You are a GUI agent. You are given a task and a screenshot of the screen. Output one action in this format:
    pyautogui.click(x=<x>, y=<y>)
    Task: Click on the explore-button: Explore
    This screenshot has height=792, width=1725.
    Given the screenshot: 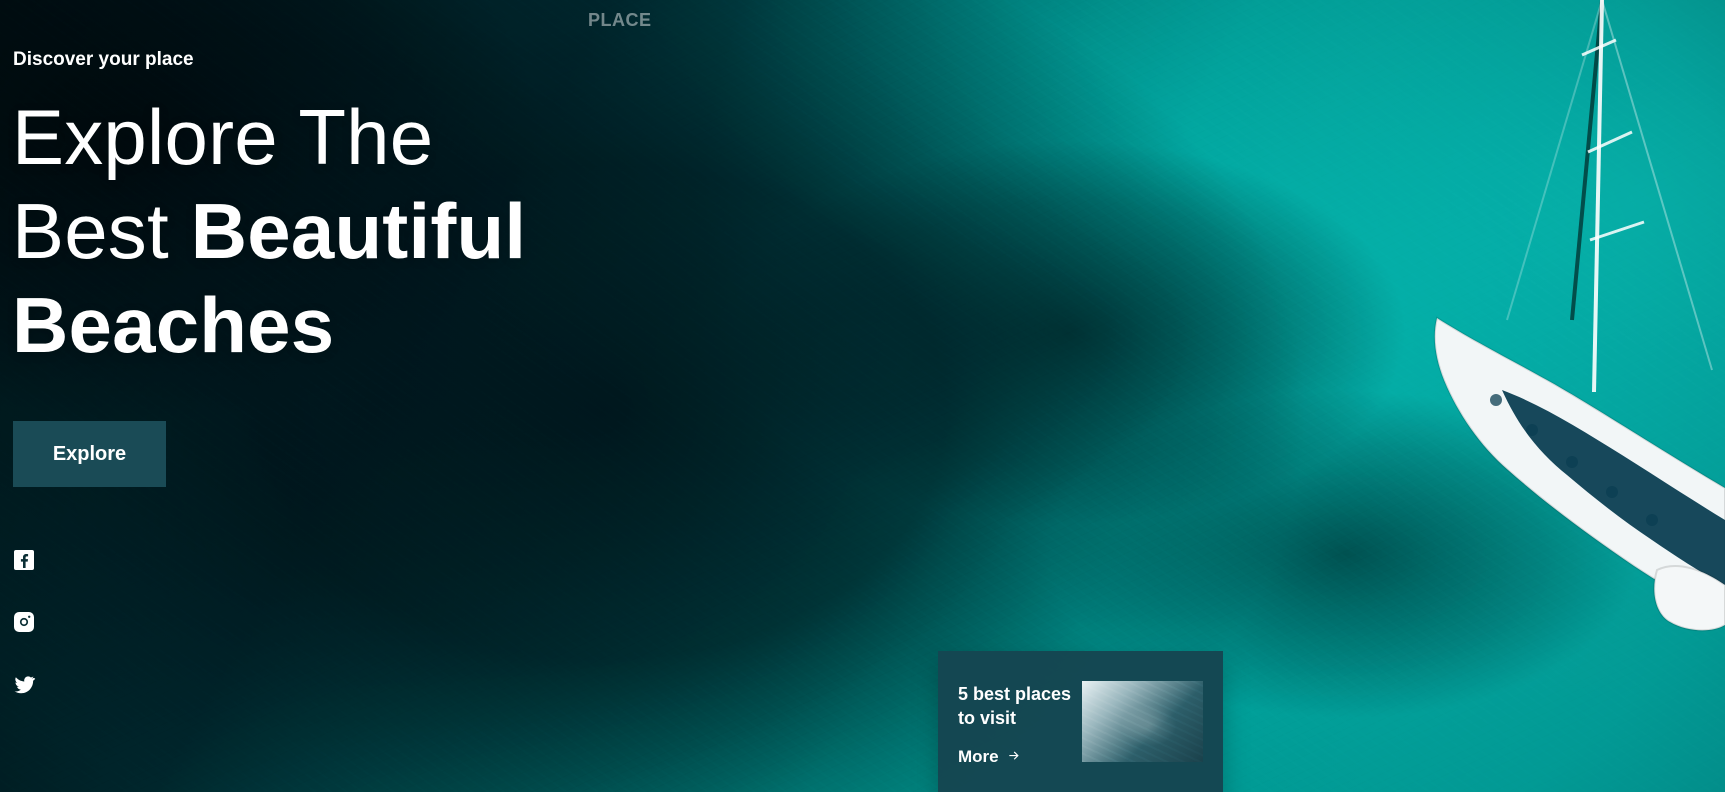 What is the action you would take?
    pyautogui.click(x=89, y=454)
    